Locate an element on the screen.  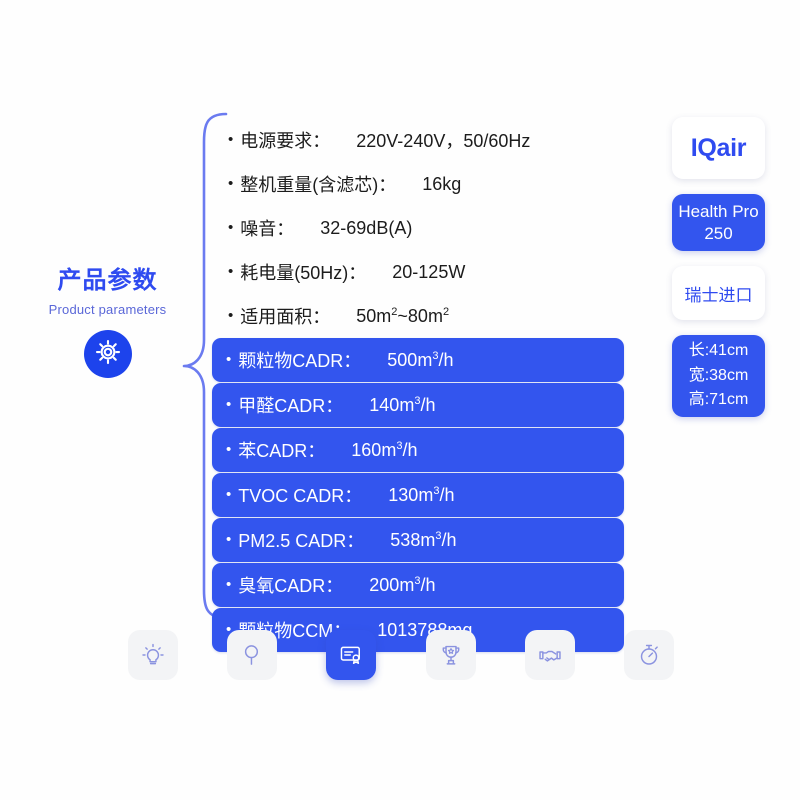
spec-value: 20-125W is located at coordinates (429, 271).